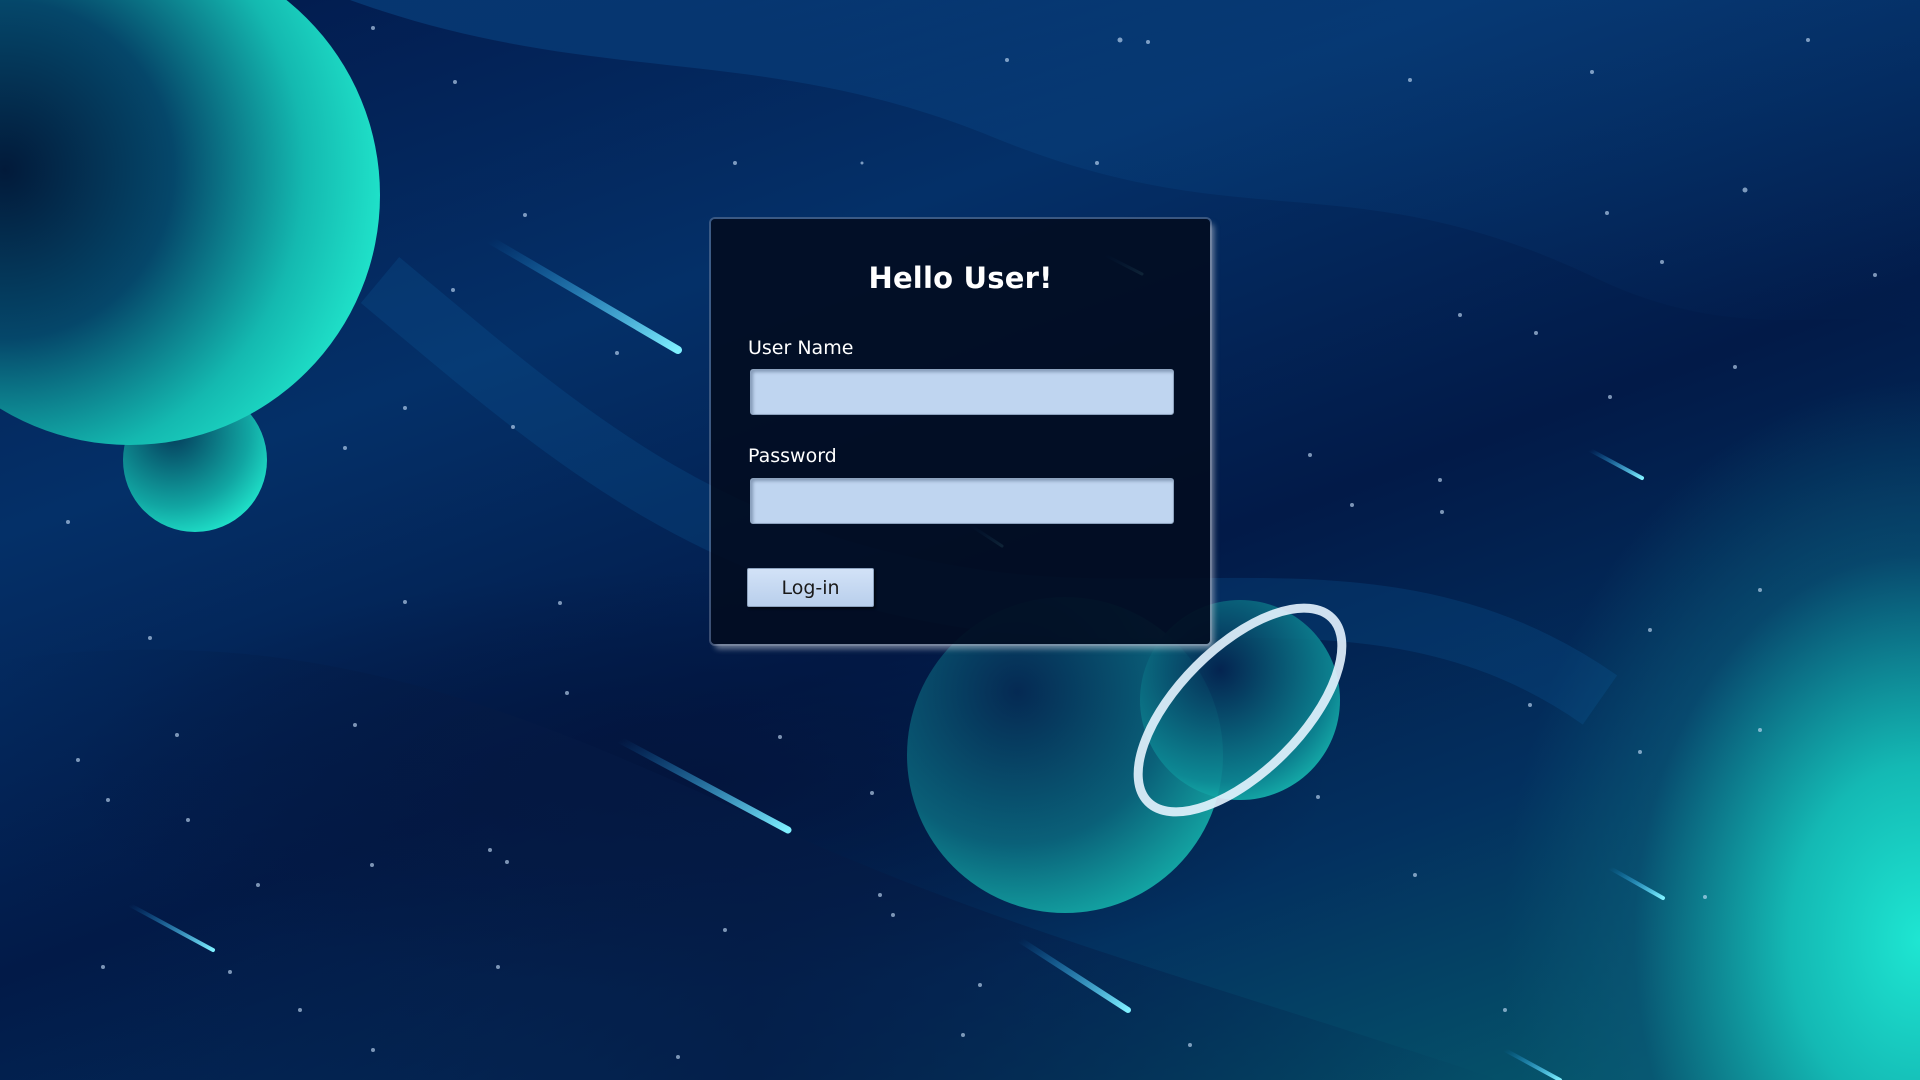 This screenshot has width=1920, height=1080. What do you see at coordinates (960, 278) in the screenshot?
I see `page-title: Hello User!` at bounding box center [960, 278].